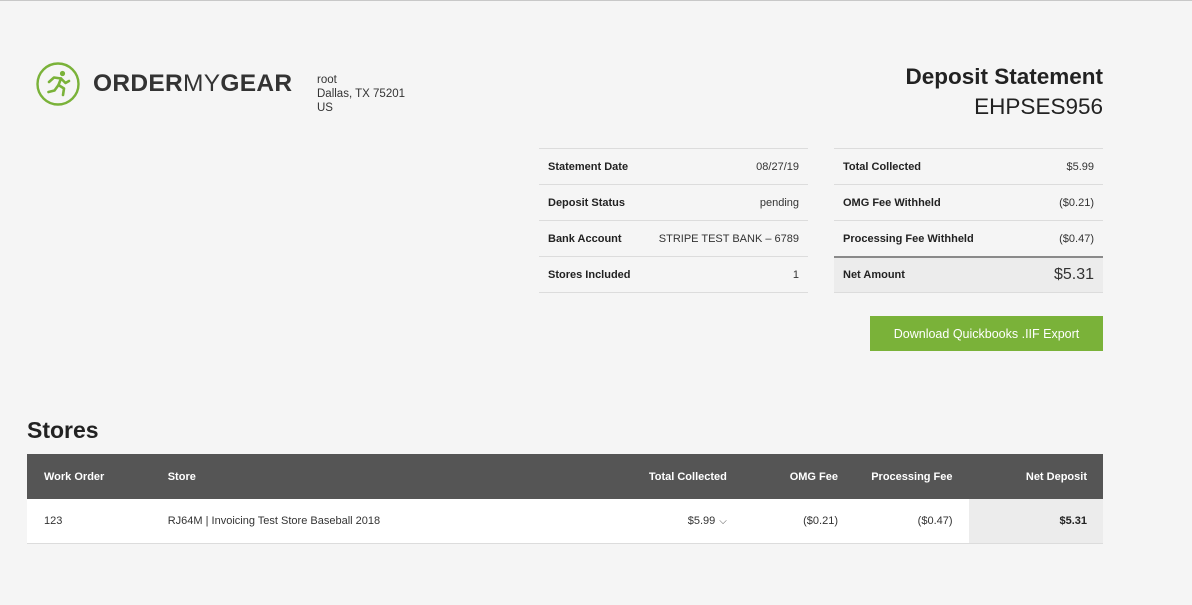 The width and height of the screenshot is (1192, 605). Describe the element at coordinates (594, 166) in the screenshot. I see `detail-label: Statement Date` at that location.